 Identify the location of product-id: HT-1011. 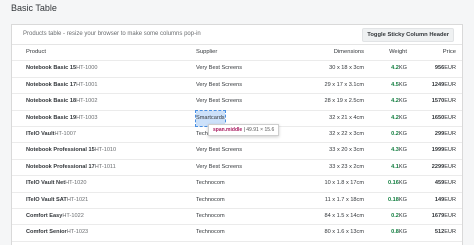
(105, 166).